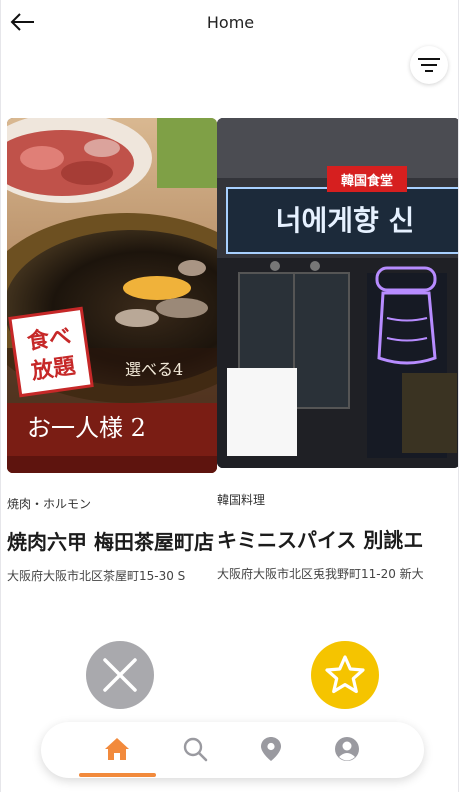 The width and height of the screenshot is (459, 792). I want to click on nav-map, so click(271, 749).